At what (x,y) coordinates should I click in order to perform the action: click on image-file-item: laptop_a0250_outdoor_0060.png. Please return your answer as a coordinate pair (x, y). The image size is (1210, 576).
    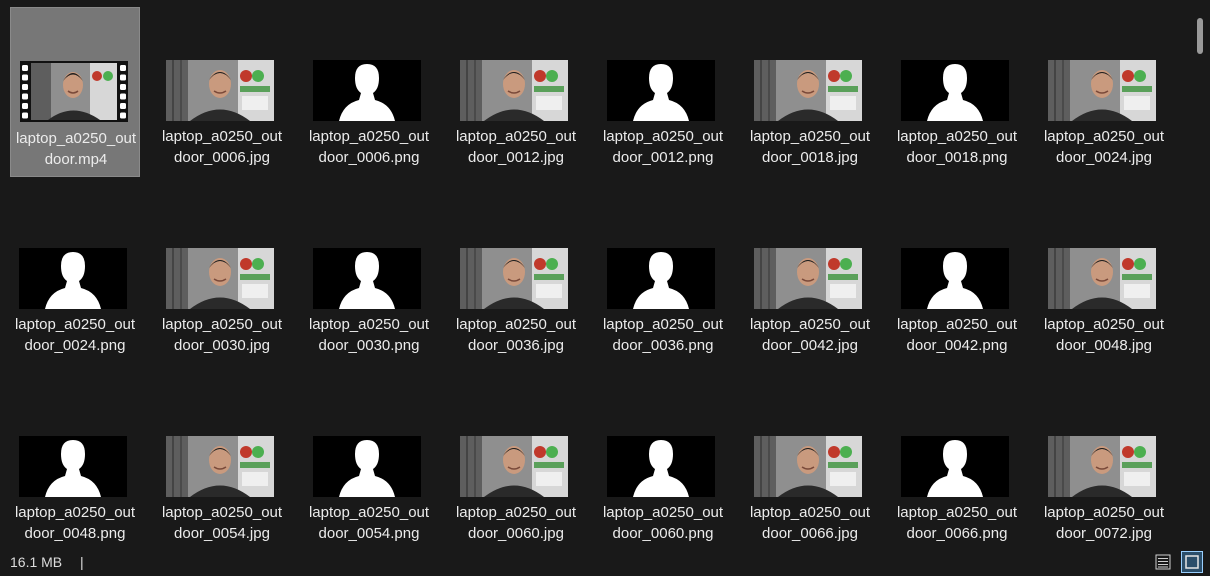
    Looking at the image, I should click on (663, 465).